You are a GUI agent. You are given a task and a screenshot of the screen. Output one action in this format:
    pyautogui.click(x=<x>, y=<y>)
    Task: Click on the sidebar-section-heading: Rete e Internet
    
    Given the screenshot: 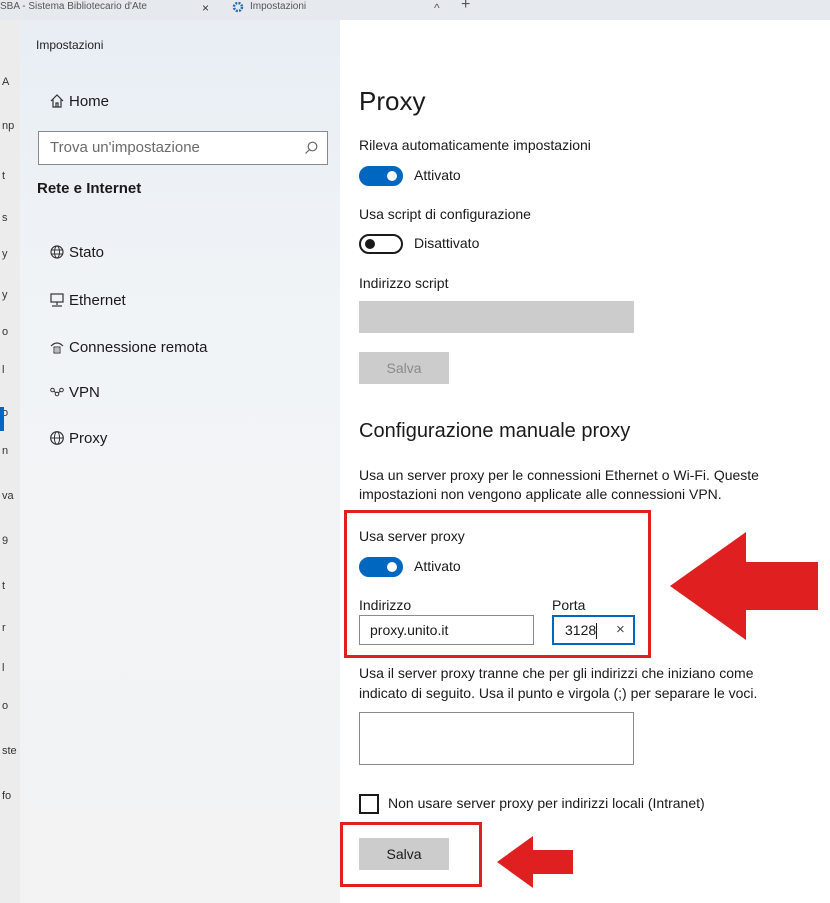 What is the action you would take?
    pyautogui.click(x=89, y=188)
    